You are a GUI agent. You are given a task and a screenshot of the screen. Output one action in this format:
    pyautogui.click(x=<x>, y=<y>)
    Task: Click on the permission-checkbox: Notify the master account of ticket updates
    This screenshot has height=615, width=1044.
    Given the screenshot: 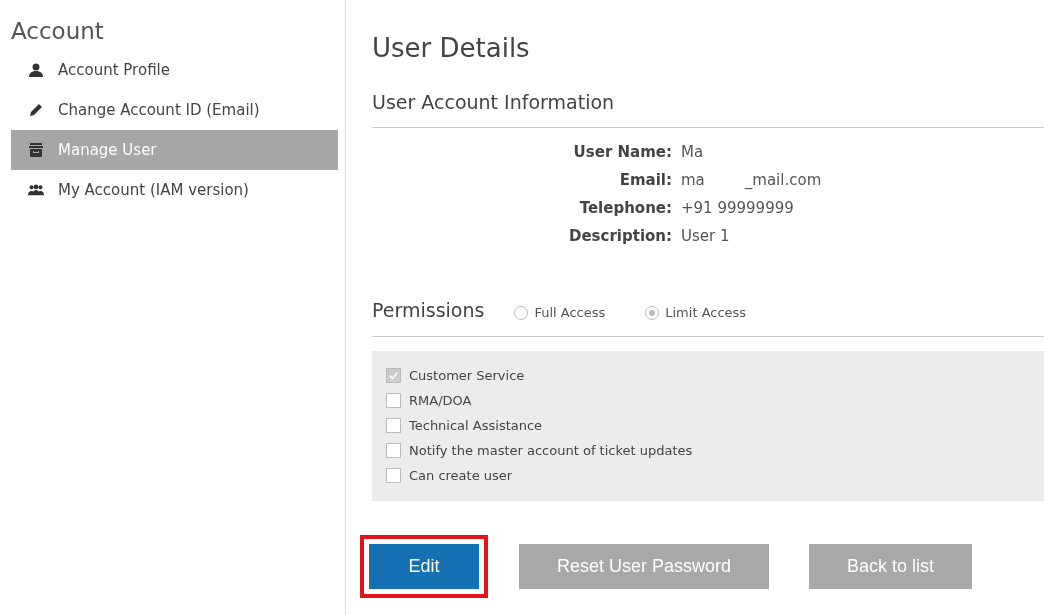 What is the action you would take?
    pyautogui.click(x=715, y=450)
    